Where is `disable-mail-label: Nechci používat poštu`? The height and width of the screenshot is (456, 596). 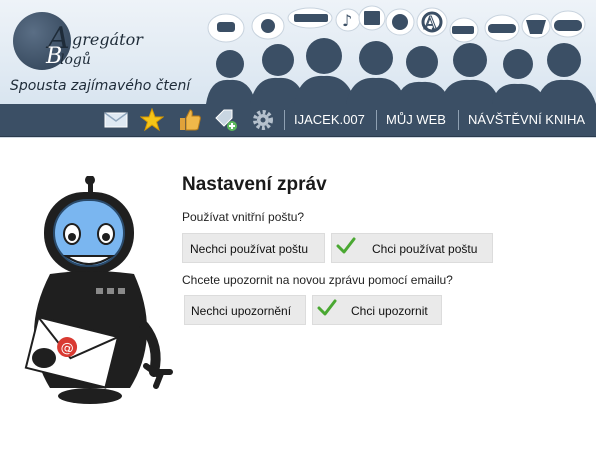 disable-mail-label: Nechci používat poštu is located at coordinates (249, 249).